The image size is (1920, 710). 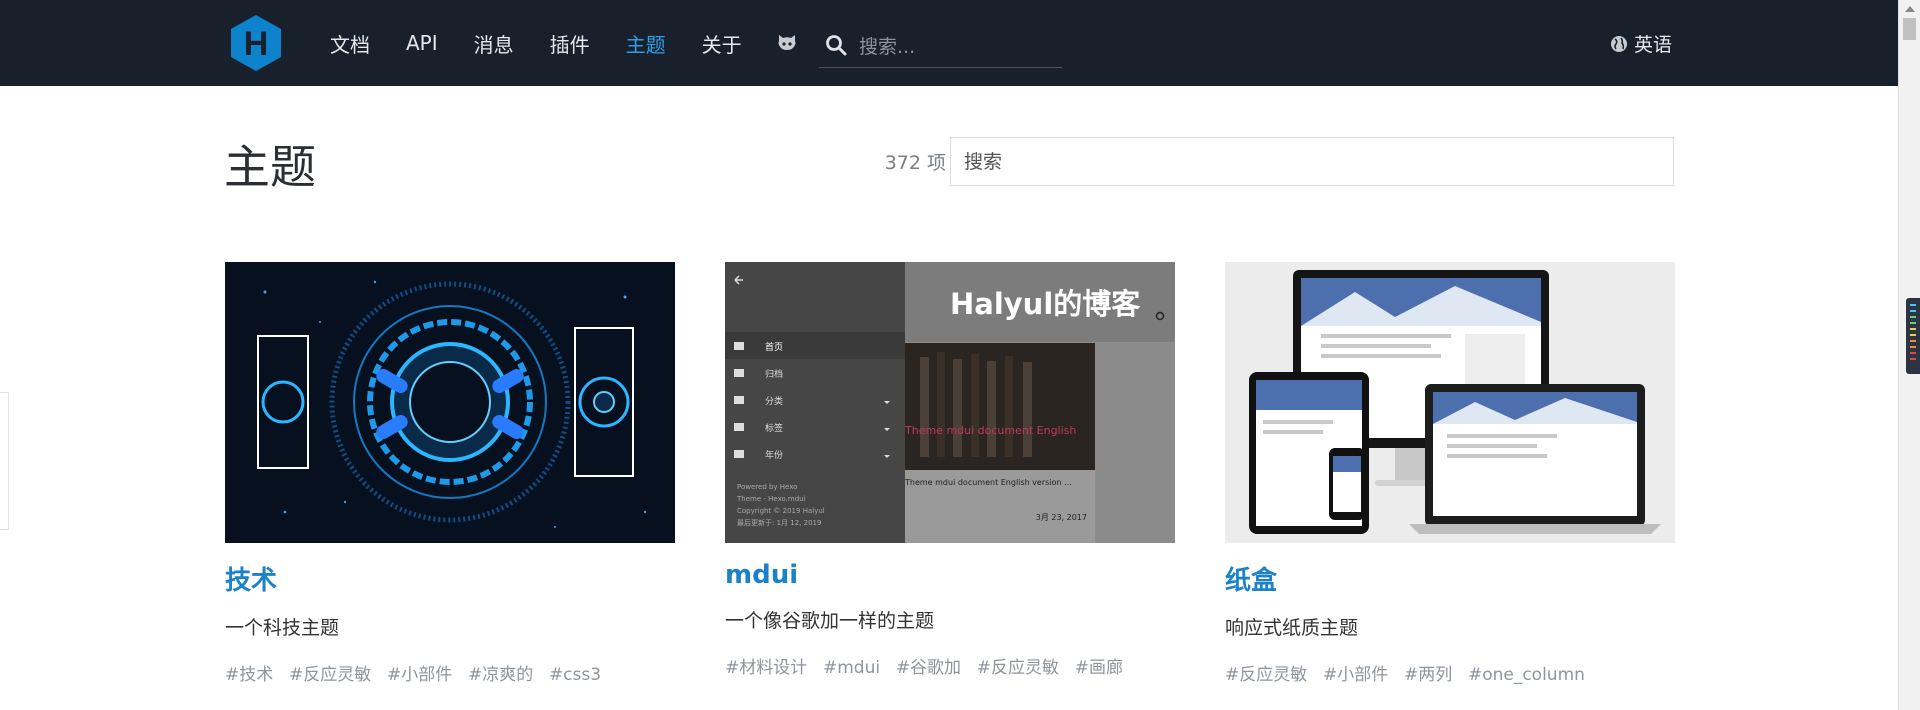 I want to click on top-navbar: H 文档 API 消息 插件 主题 关于 英语, so click(x=949, y=43).